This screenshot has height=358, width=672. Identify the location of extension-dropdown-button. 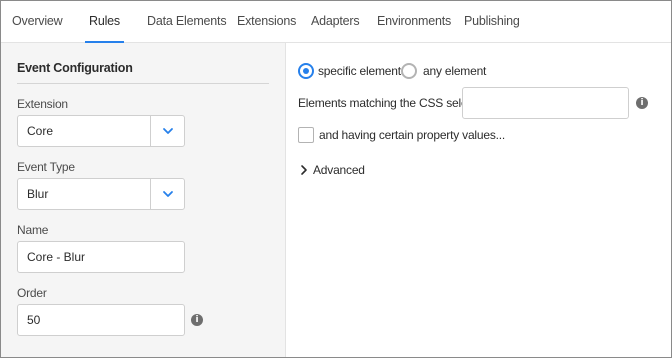
(167, 131).